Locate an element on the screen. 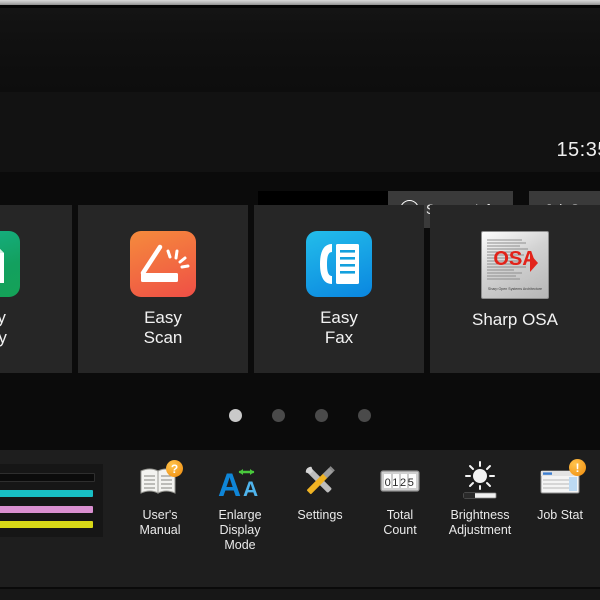 Image resolution: width=600 pixels, height=600 pixels. toolbar-item-label: Enlarge Display Mode is located at coordinates (240, 530).